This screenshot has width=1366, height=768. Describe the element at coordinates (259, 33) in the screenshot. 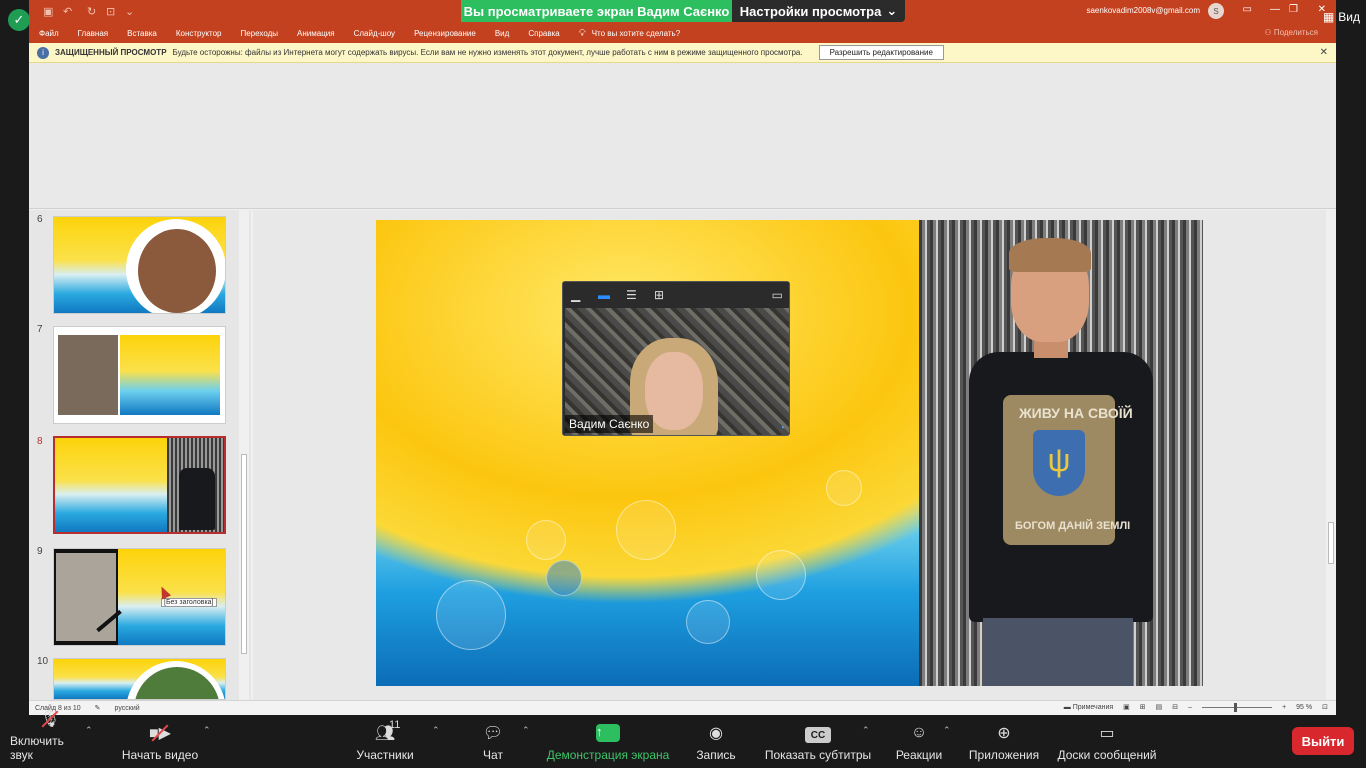

I see `menu-transitions: Переходы` at that location.